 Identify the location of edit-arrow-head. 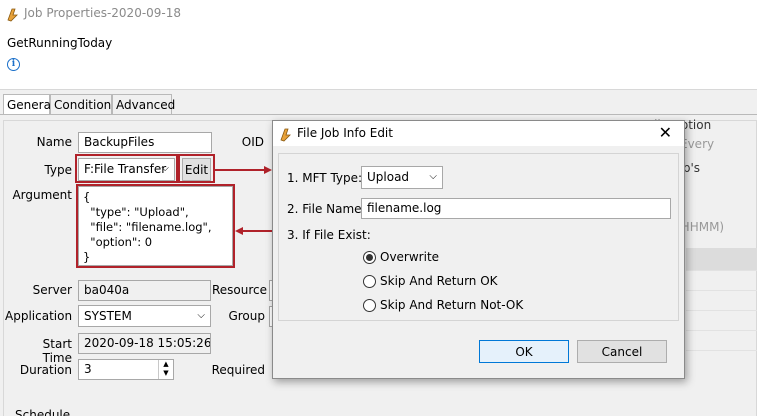
(268, 170).